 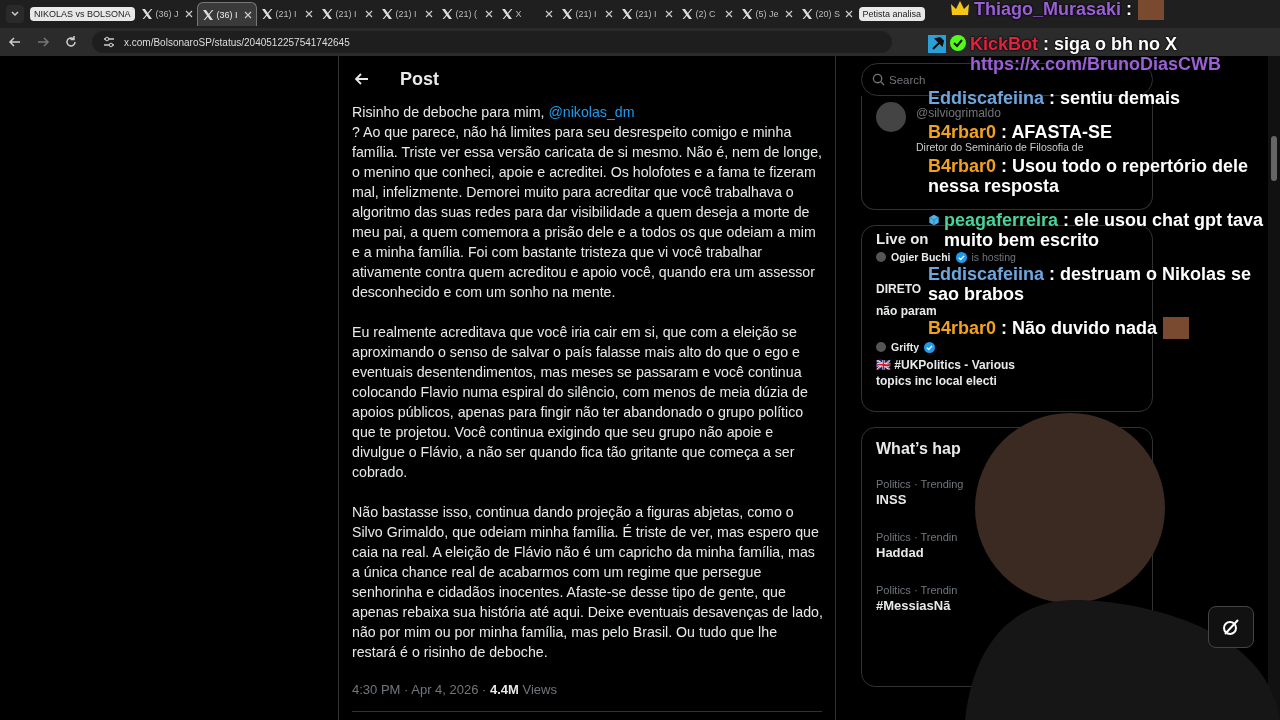 What do you see at coordinates (920, 484) in the screenshot?
I see `trend-category: Politics · Trending` at bounding box center [920, 484].